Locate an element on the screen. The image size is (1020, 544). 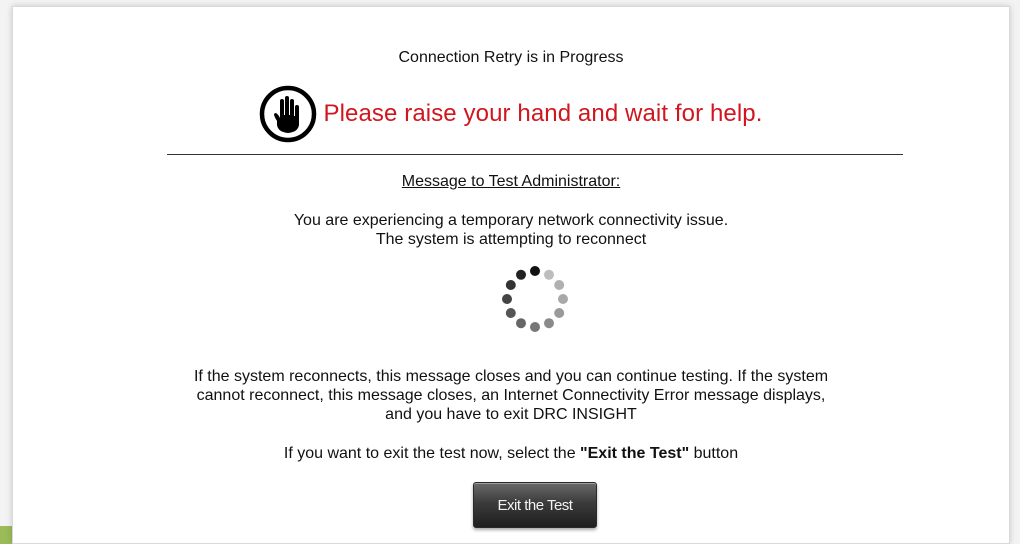
raised-hand-icon is located at coordinates (288, 114).